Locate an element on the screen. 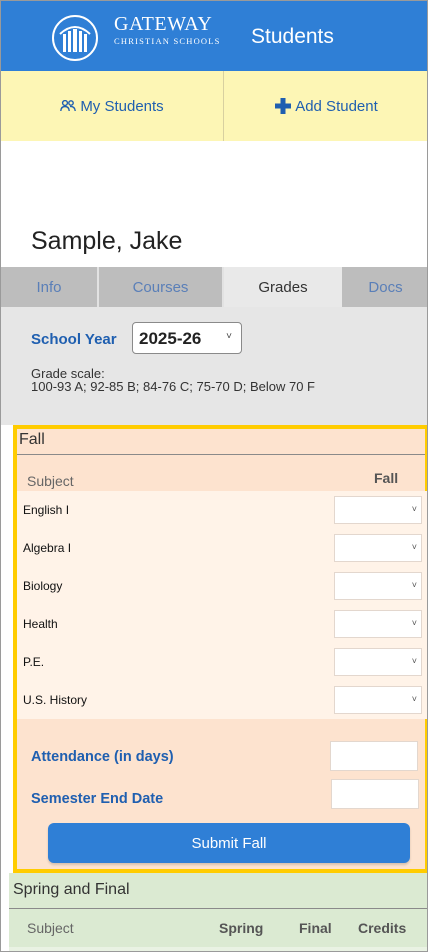  semester-end-date-label: Semester End Date is located at coordinates (97, 799).